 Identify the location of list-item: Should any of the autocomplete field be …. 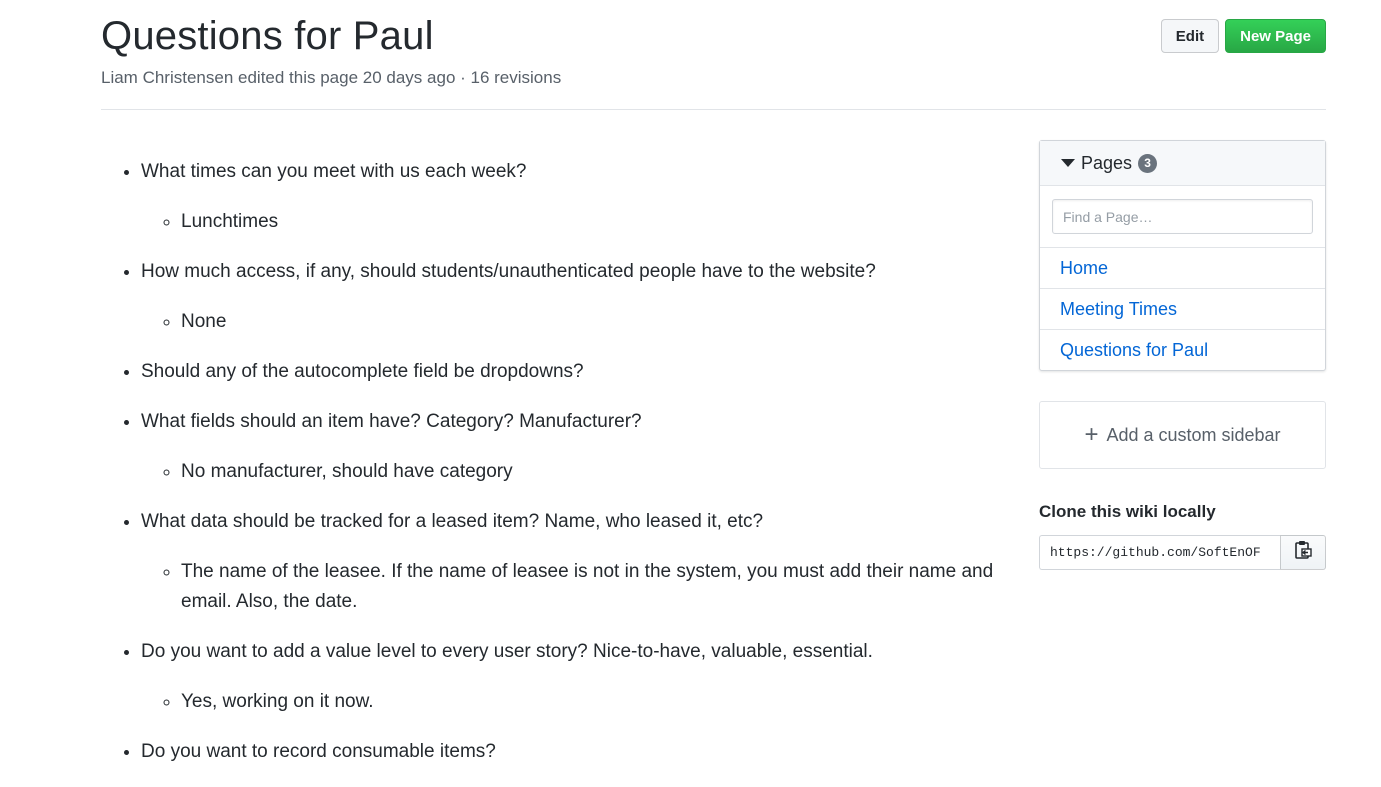
(581, 372).